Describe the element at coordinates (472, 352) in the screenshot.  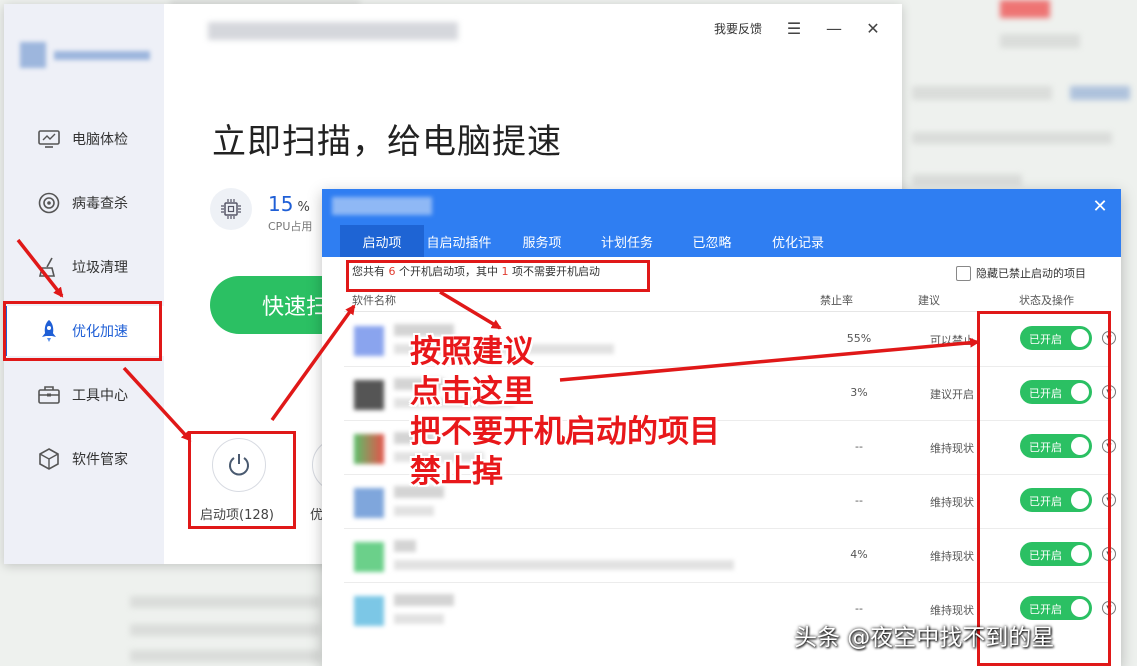
I see `callout-line: 按照建议` at that location.